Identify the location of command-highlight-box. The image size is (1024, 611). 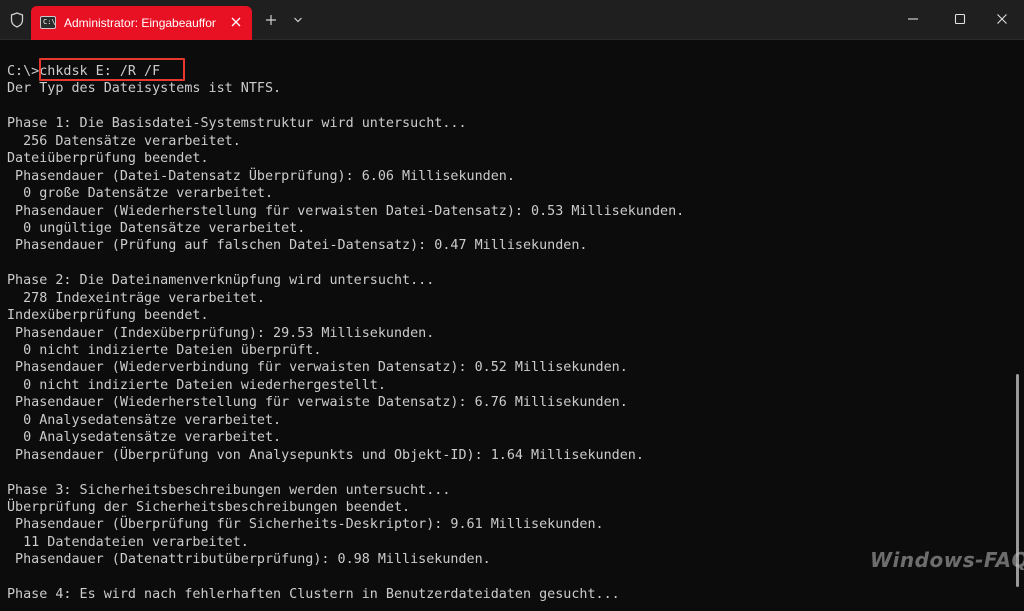
(112, 69).